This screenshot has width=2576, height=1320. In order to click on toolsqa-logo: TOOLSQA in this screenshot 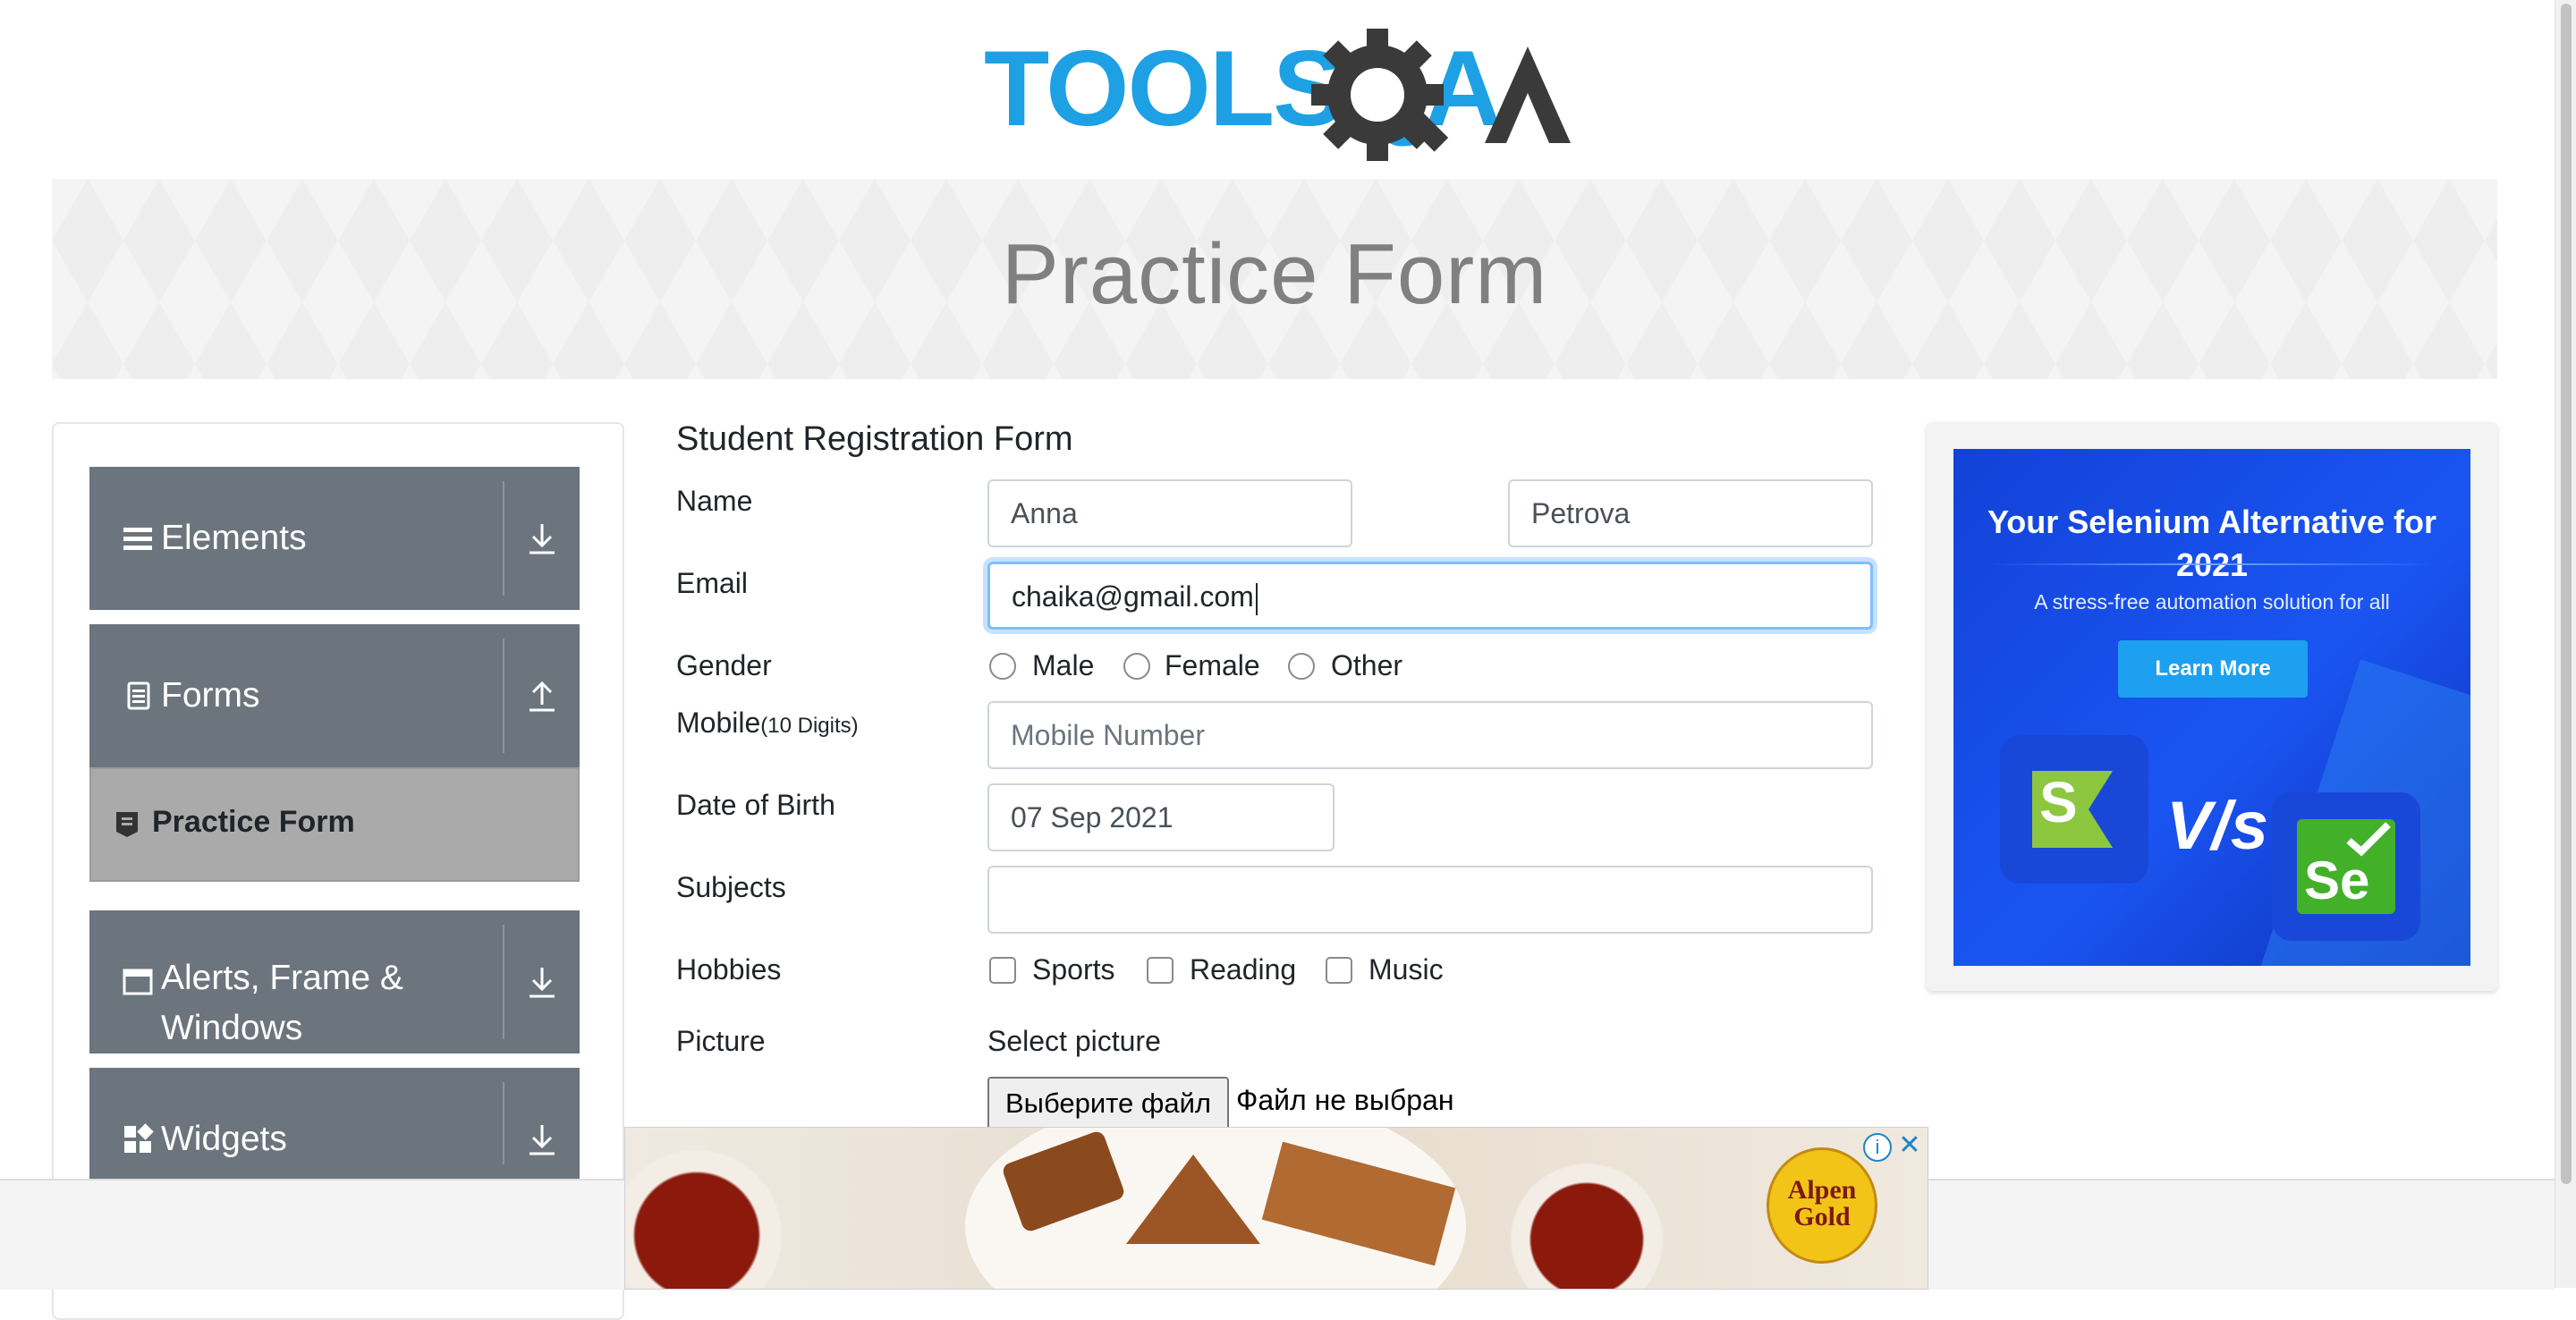, I will do `click(1279, 95)`.